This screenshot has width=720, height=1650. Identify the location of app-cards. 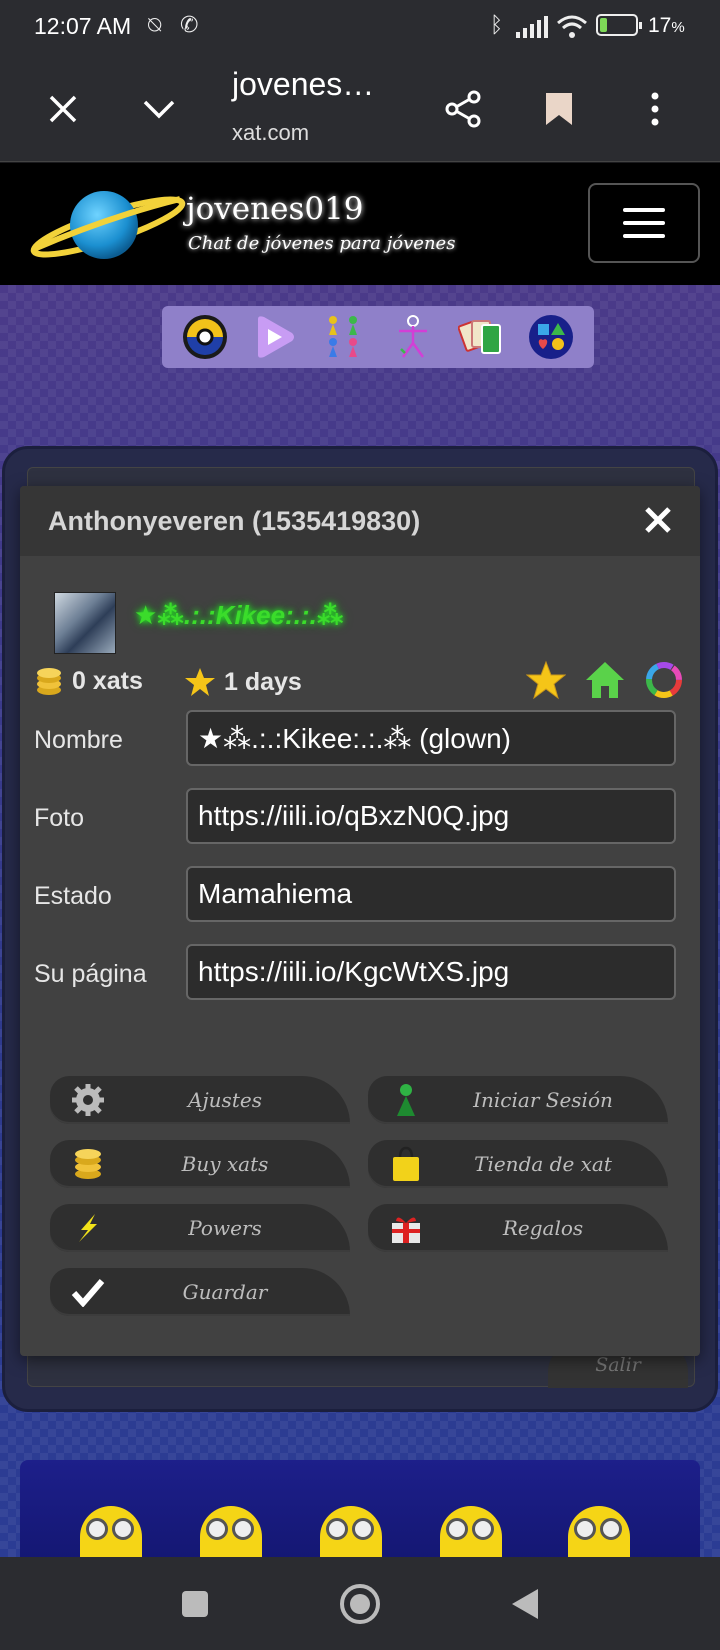
(482, 337).